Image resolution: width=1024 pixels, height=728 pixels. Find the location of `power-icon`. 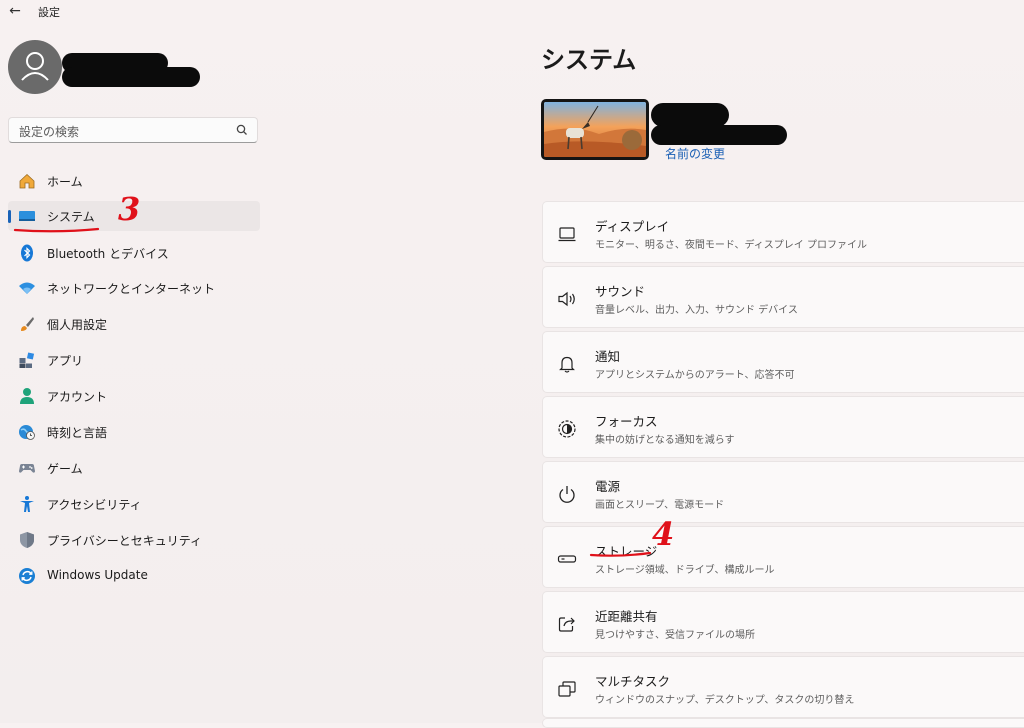

power-icon is located at coordinates (567, 494).